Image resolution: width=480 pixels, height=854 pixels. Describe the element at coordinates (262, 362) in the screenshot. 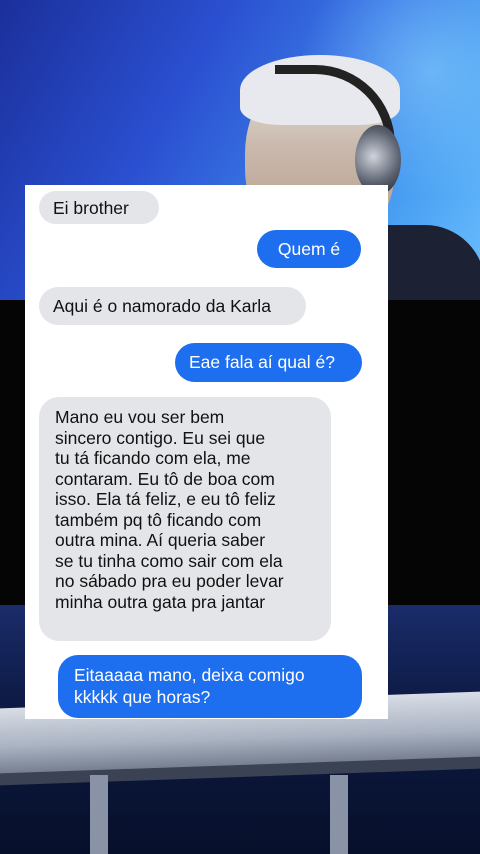

I see `message-text: Eae fala aí qual é?` at that location.